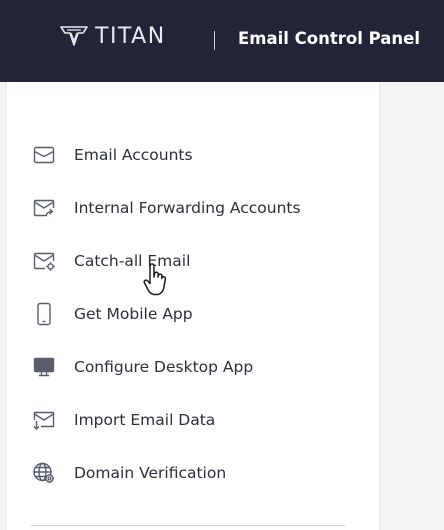  What do you see at coordinates (44, 261) in the screenshot?
I see `catch-all-envelope-gear-icon` at bounding box center [44, 261].